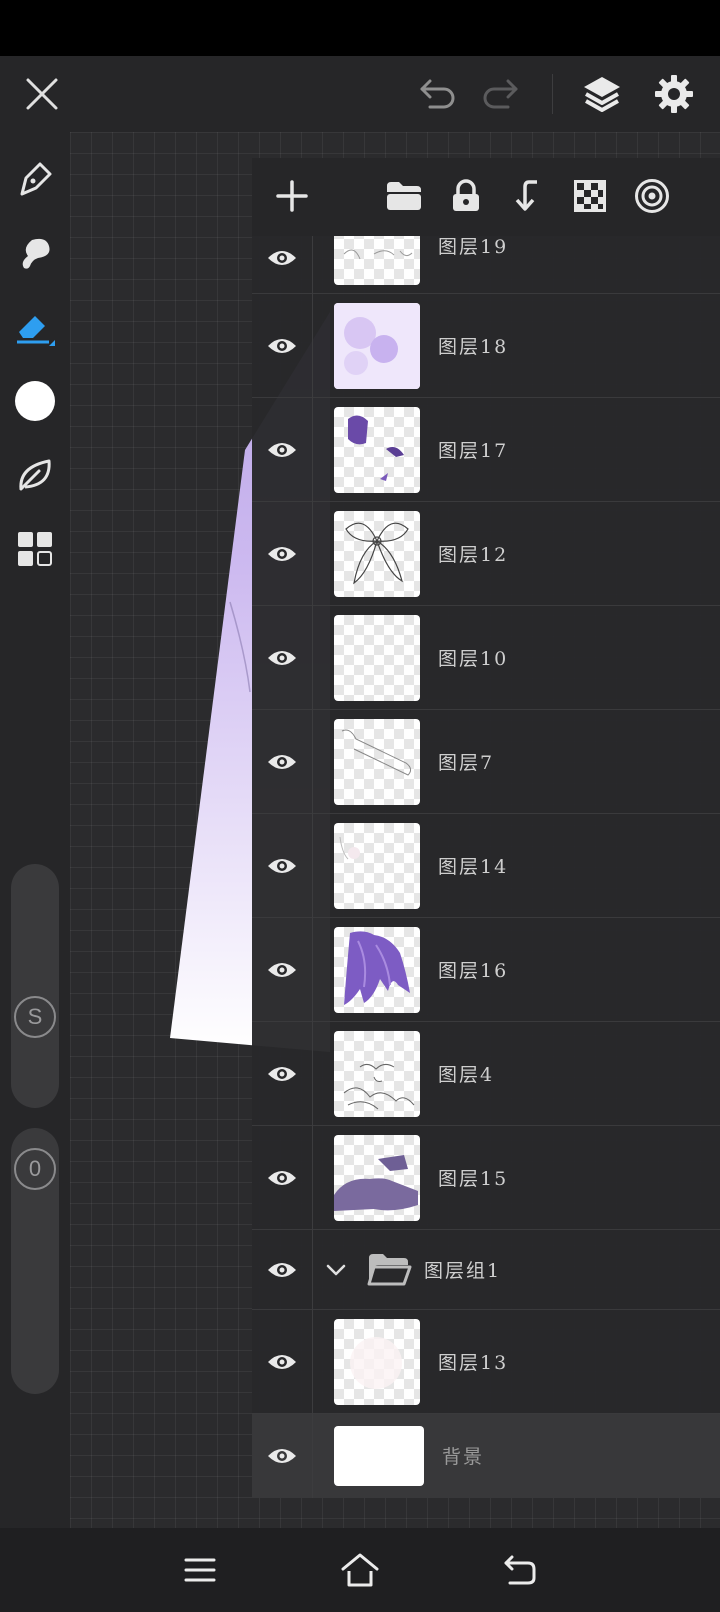 Image resolution: width=720 pixels, height=1612 pixels. I want to click on alpha-lock-button, so click(590, 196).